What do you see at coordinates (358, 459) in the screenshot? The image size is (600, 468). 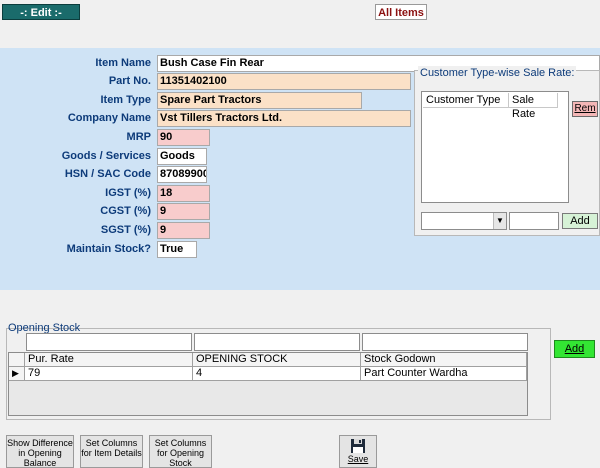 I see `save-label: Save` at bounding box center [358, 459].